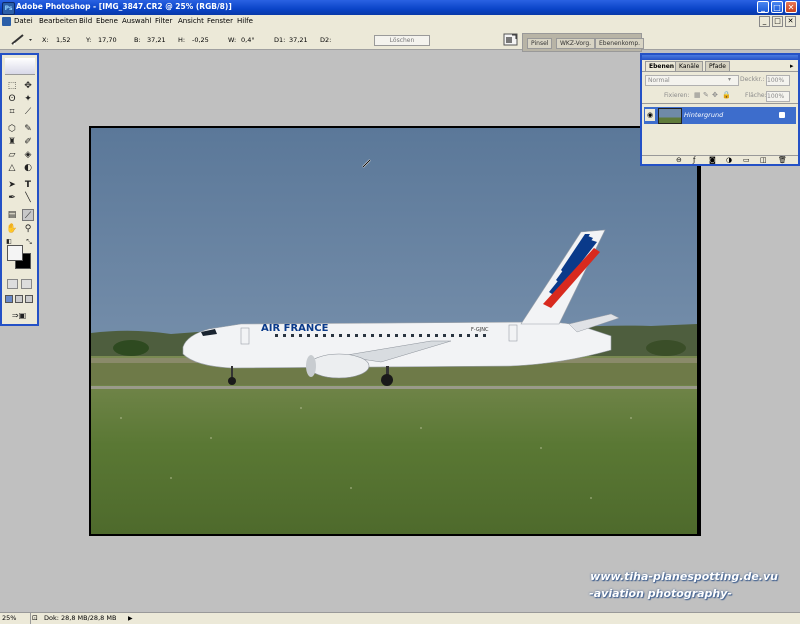  What do you see at coordinates (12, 86) in the screenshot?
I see `marquee-tool-icon: ⬚` at bounding box center [12, 86].